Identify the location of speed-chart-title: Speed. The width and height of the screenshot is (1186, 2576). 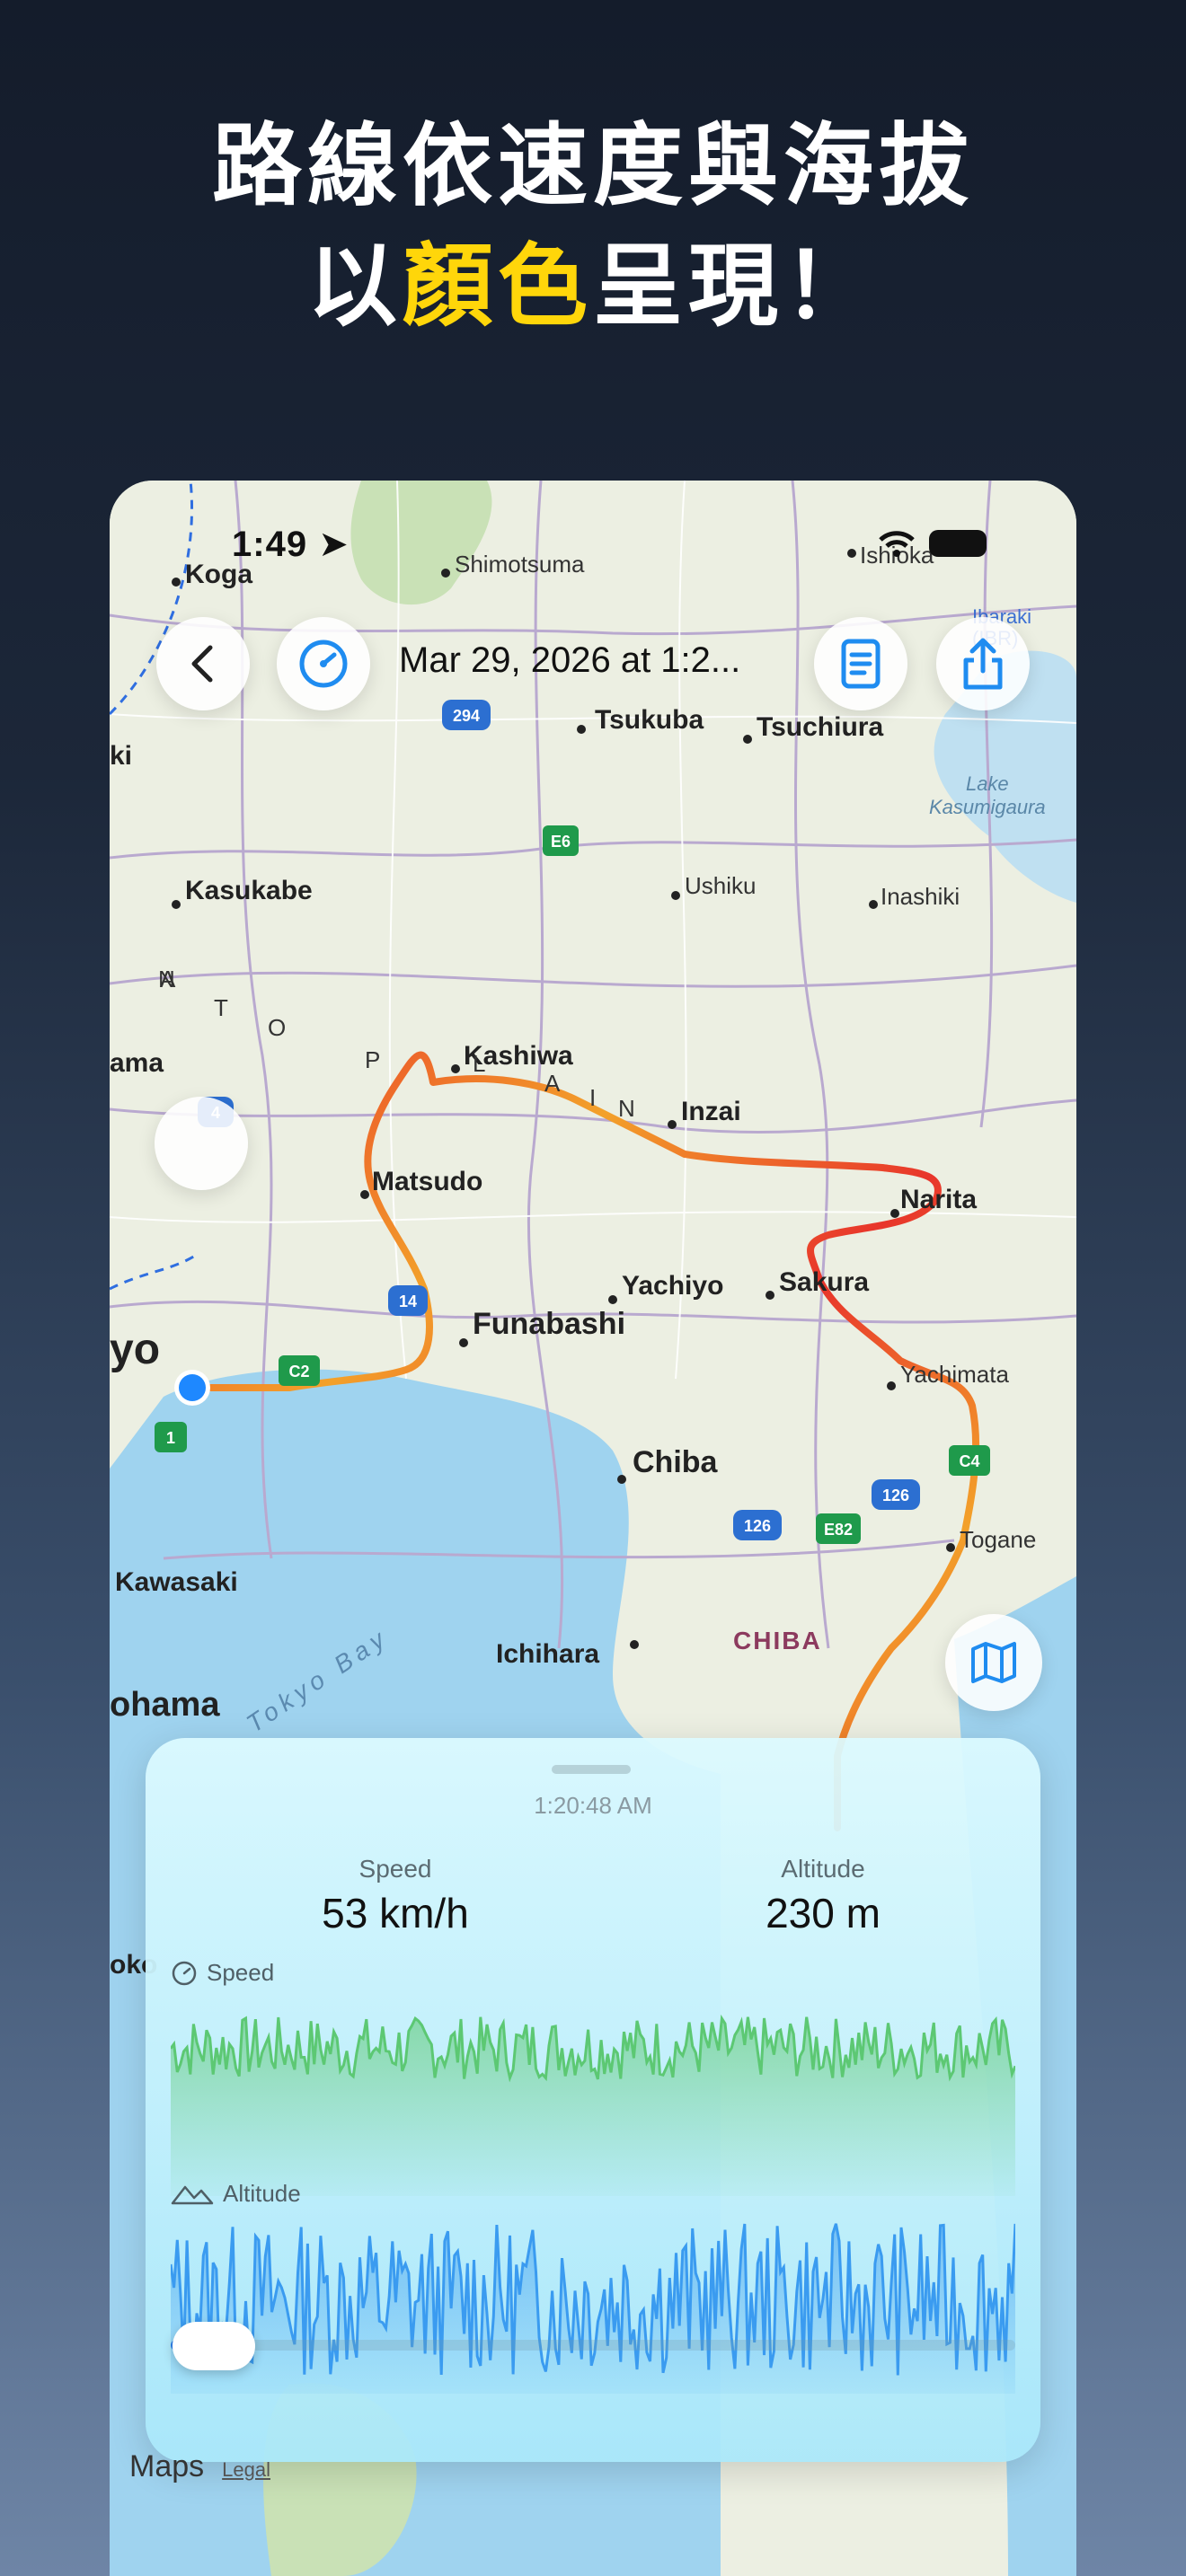
(222, 1973).